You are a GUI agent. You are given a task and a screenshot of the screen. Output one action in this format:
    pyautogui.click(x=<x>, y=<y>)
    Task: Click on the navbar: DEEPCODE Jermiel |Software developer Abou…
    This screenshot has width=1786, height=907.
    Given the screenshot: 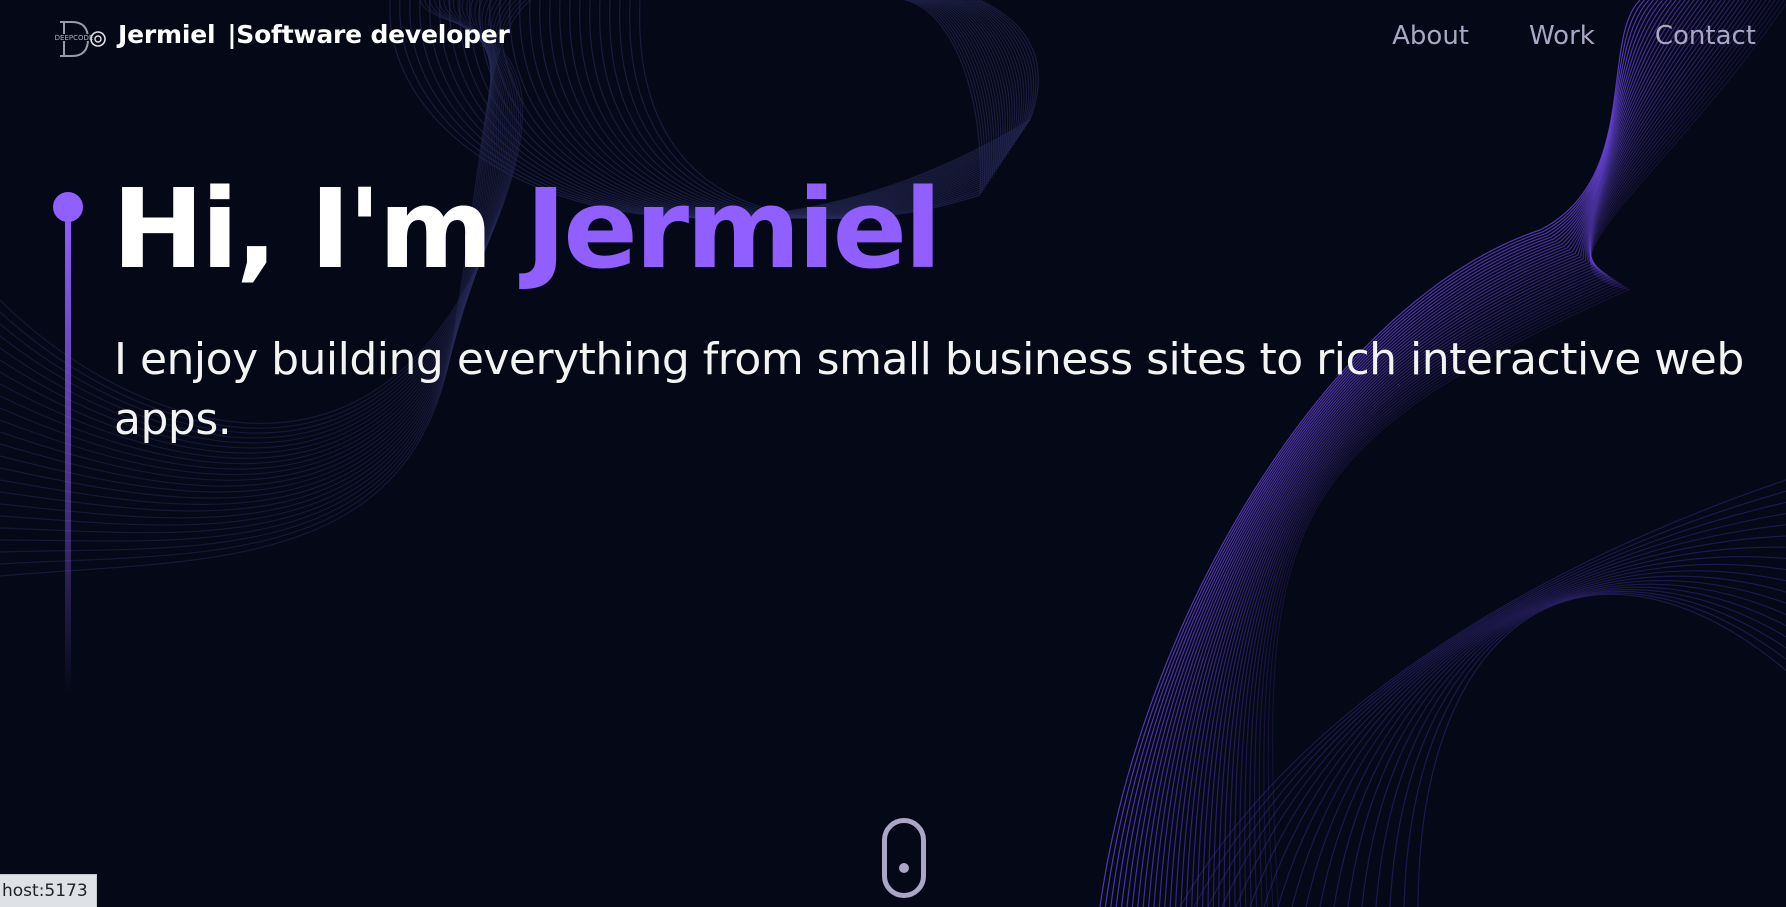 What is the action you would take?
    pyautogui.click(x=893, y=39)
    